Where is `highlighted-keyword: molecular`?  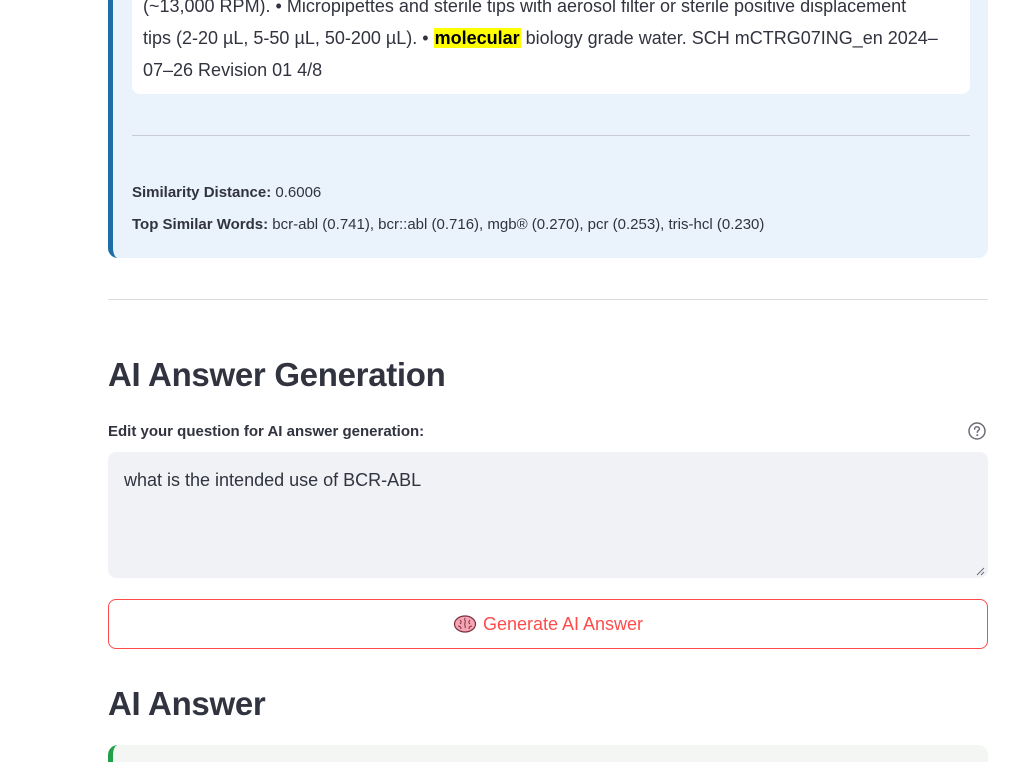 highlighted-keyword: molecular is located at coordinates (477, 38).